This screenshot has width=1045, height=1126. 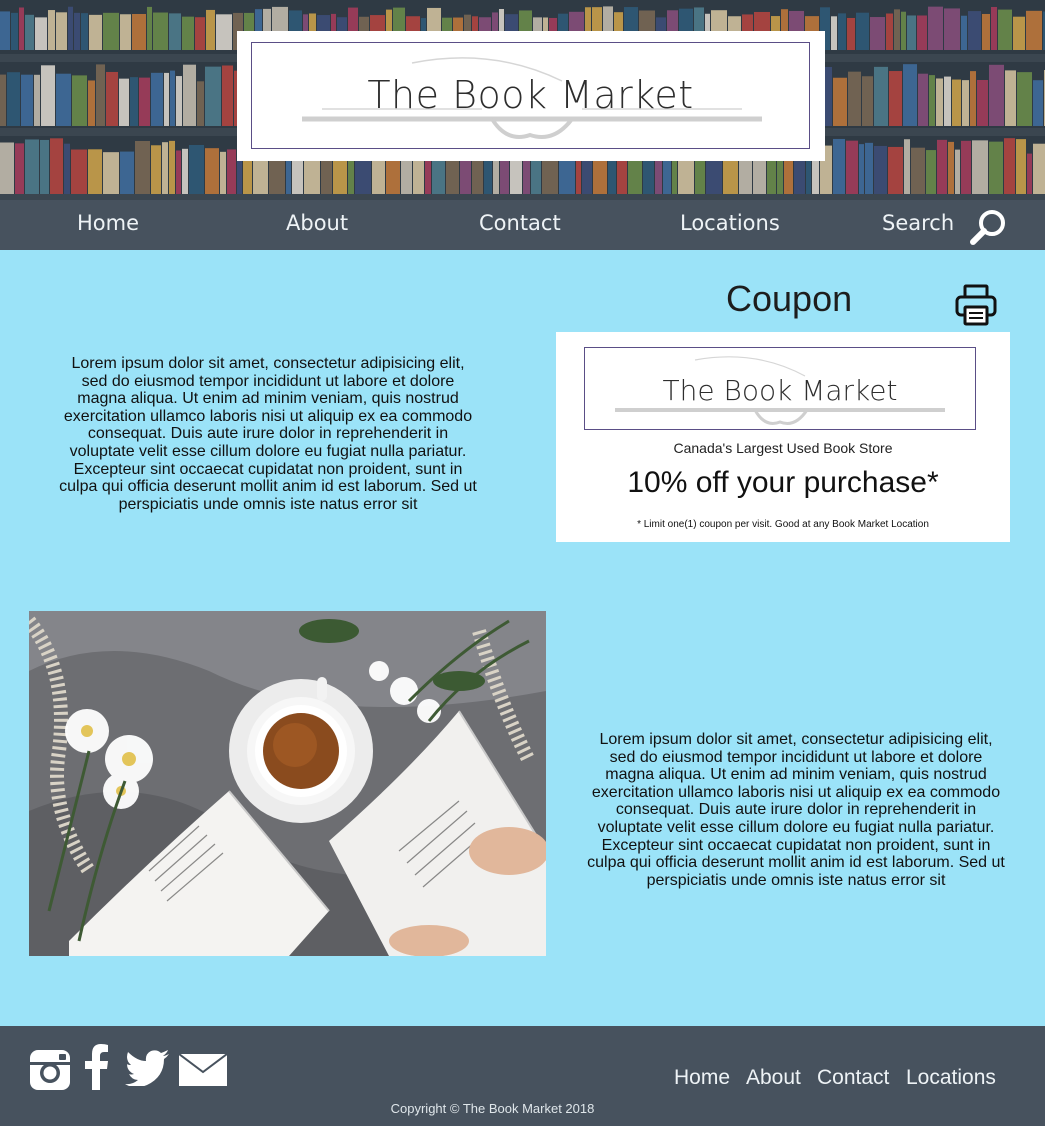 I want to click on main-nav: Home About Contact Locations Search, so click(x=522, y=225).